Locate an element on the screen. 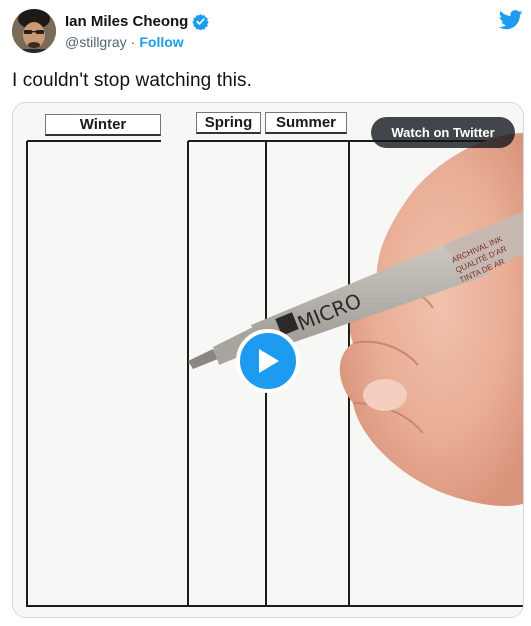  column-label-text: Summer is located at coordinates (306, 122).